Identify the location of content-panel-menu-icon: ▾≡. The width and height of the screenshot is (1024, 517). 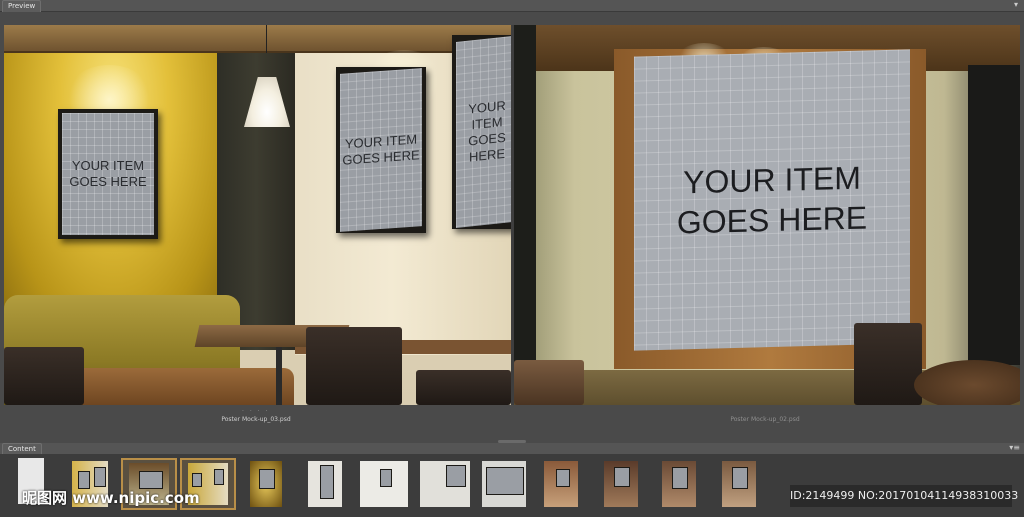
(1014, 447).